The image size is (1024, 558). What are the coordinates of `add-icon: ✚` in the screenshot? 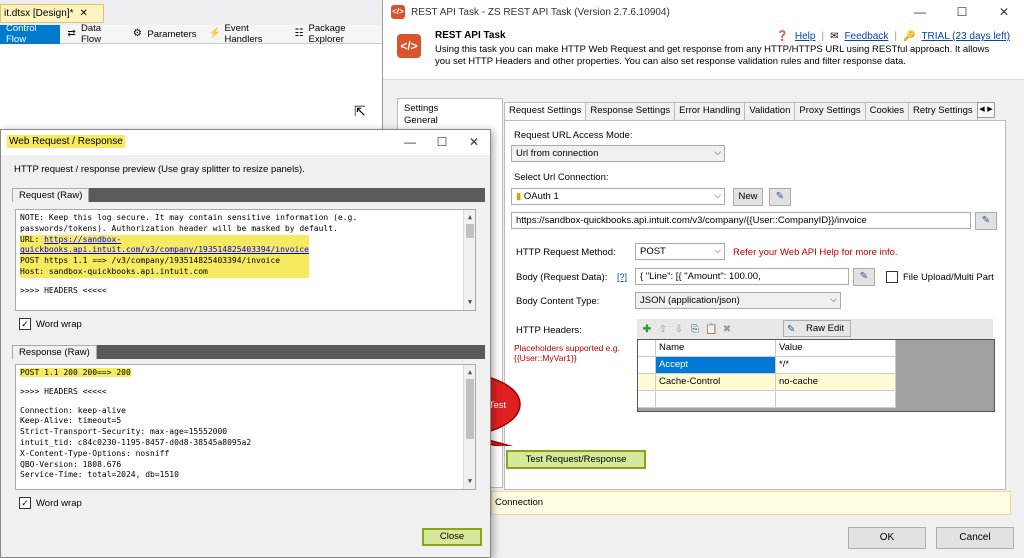 It's located at (647, 329).